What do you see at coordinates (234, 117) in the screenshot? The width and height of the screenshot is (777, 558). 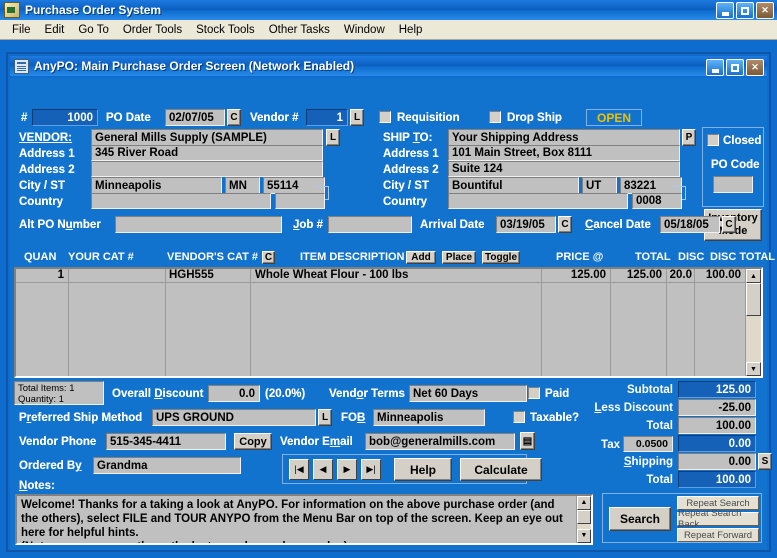 I see `po-date-calendar-button: C` at bounding box center [234, 117].